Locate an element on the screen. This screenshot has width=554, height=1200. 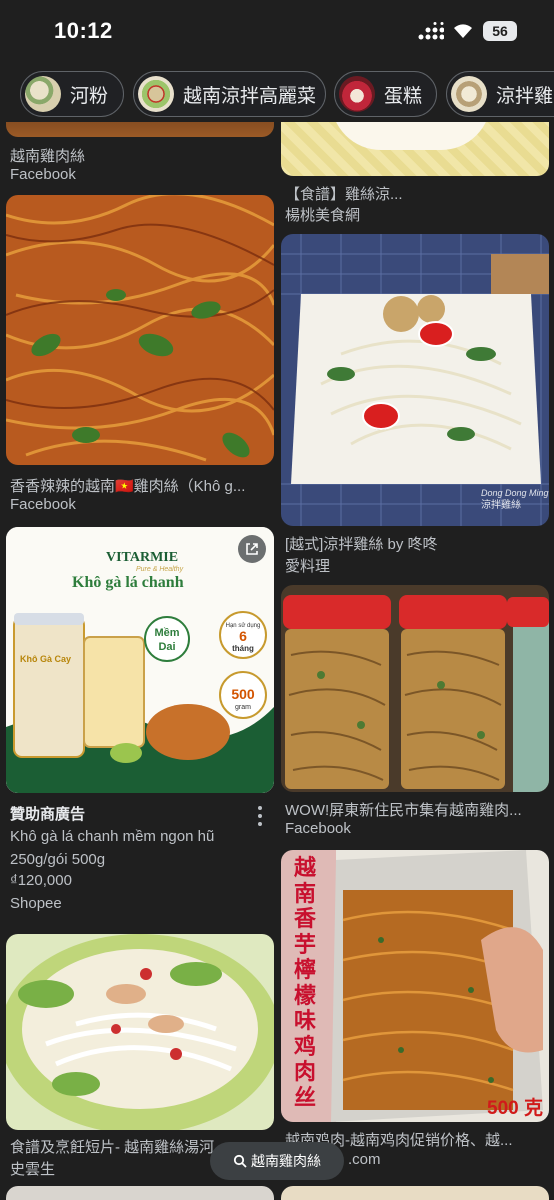
svg-text: Khô gà lá chanh is located at coordinates (128, 582).